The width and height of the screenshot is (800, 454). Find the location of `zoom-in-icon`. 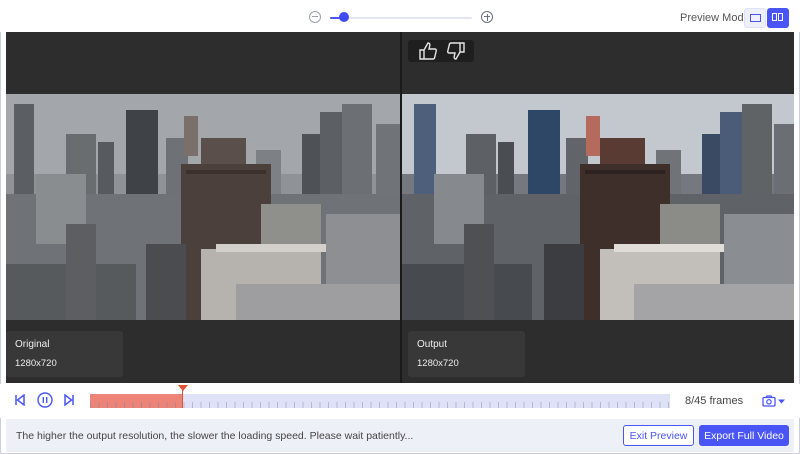

zoom-in-icon is located at coordinates (487, 17).